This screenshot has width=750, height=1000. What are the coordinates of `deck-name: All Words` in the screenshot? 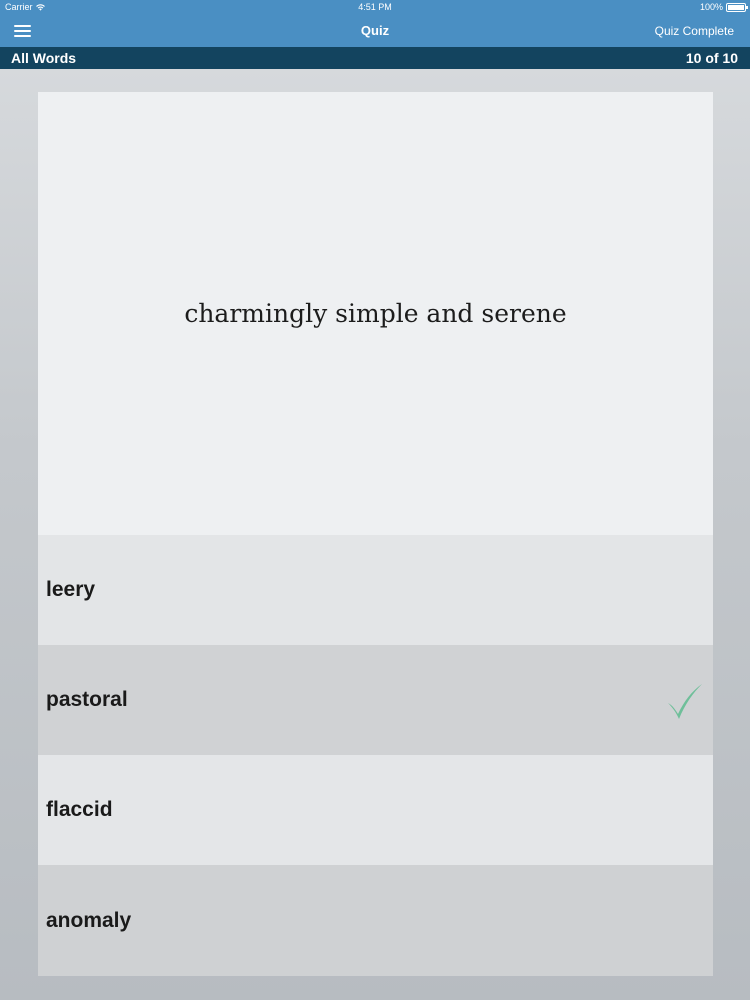 It's located at (44, 58).